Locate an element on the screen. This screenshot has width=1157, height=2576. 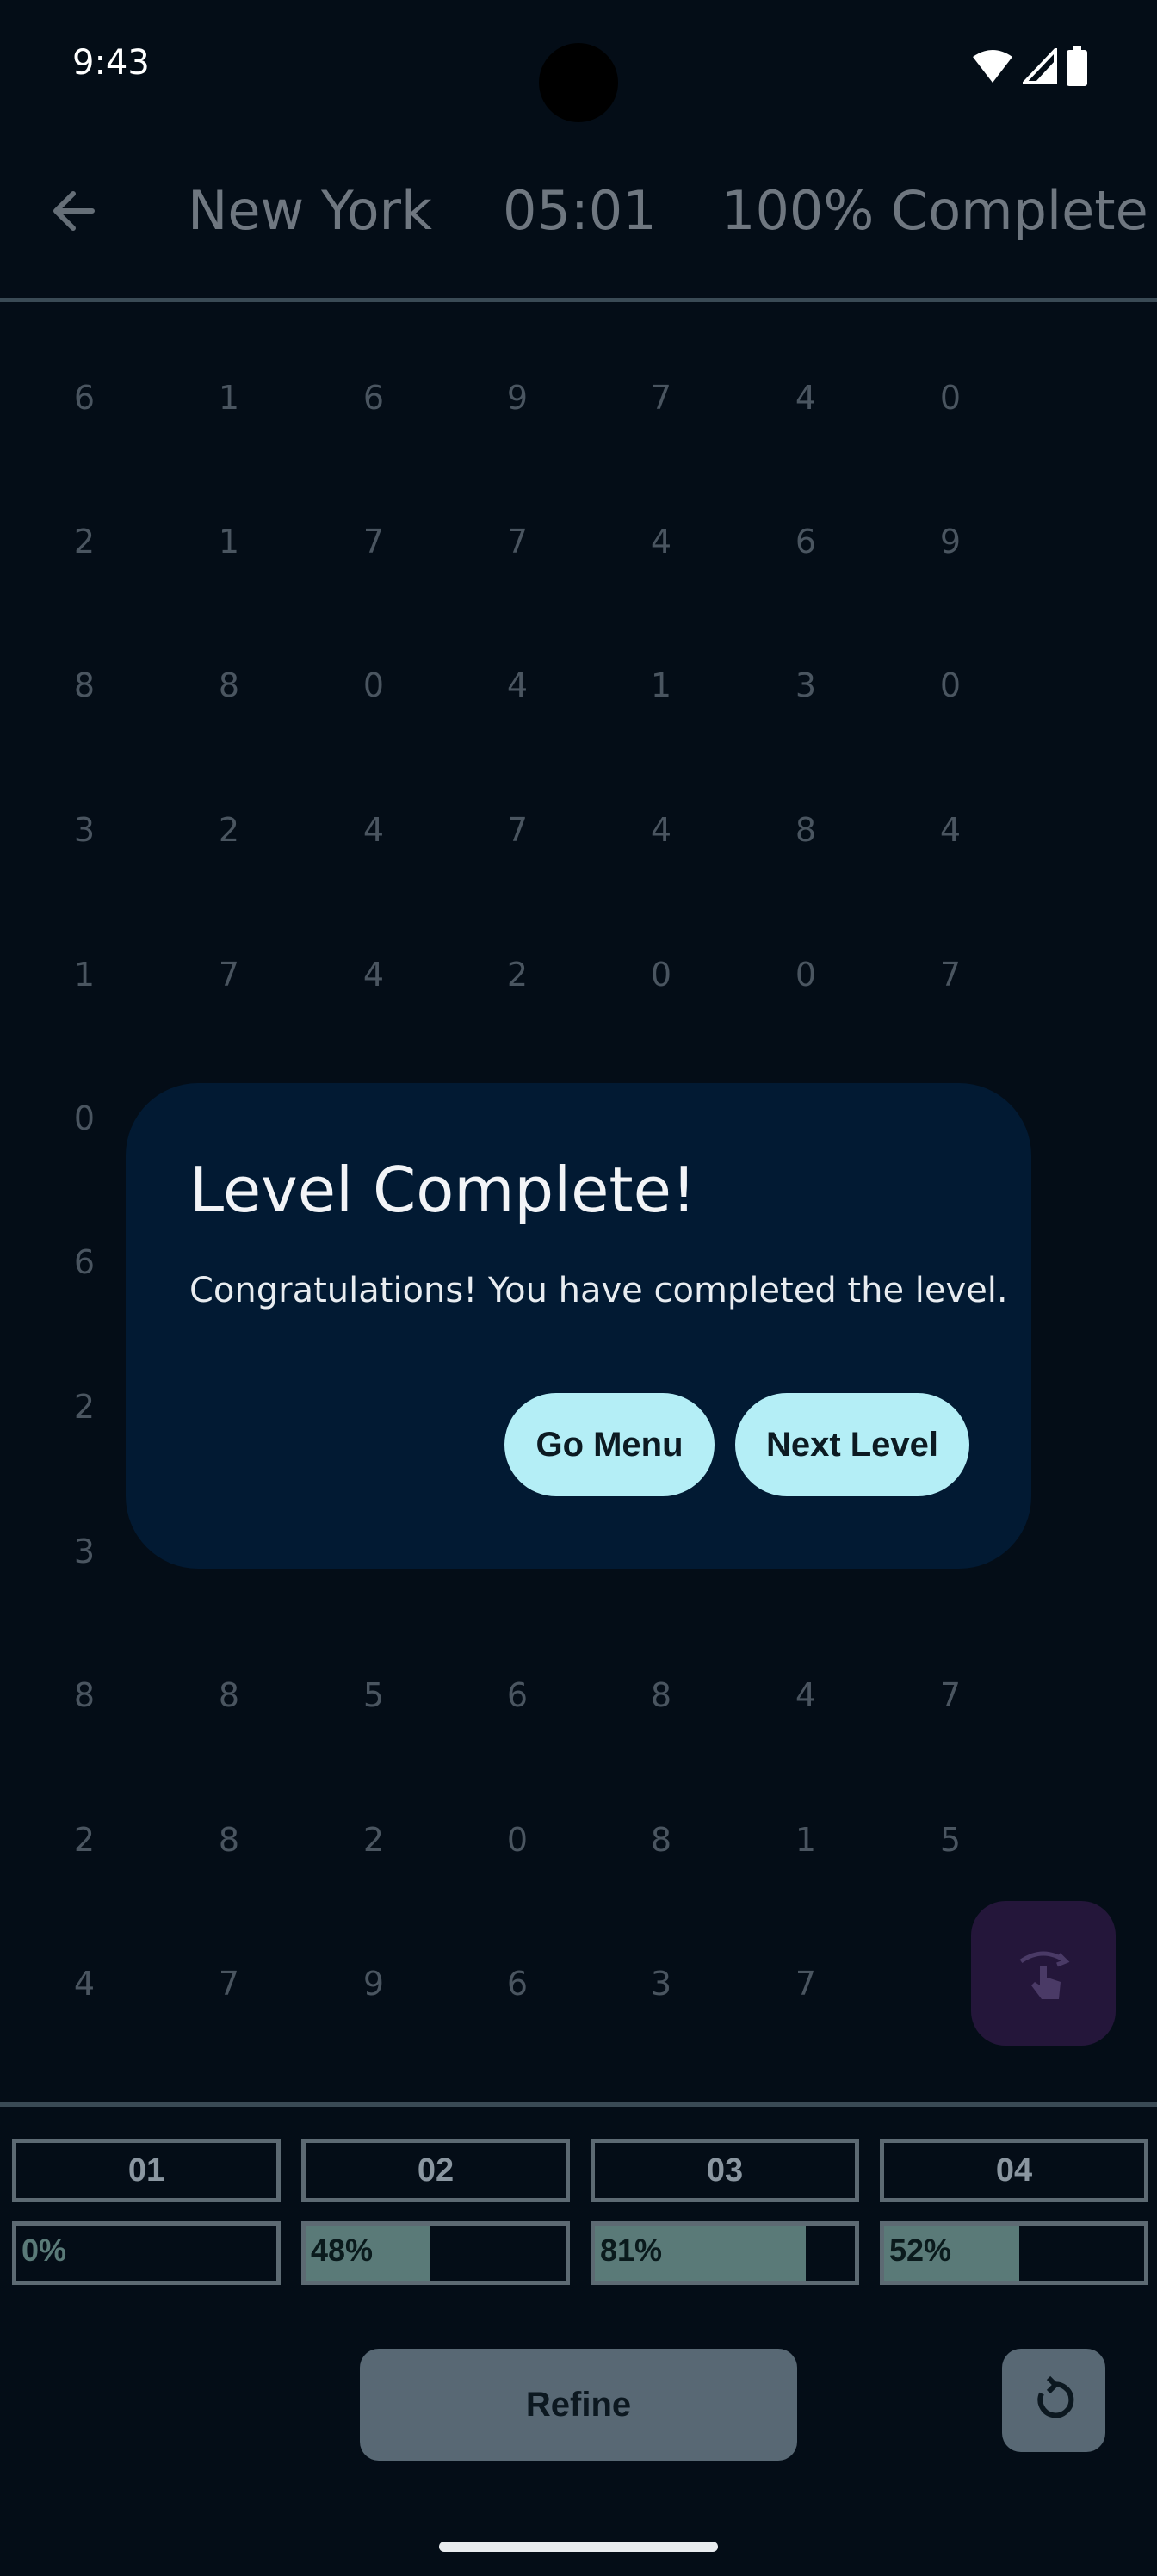
level-tab-04: 04 is located at coordinates (1014, 2170).